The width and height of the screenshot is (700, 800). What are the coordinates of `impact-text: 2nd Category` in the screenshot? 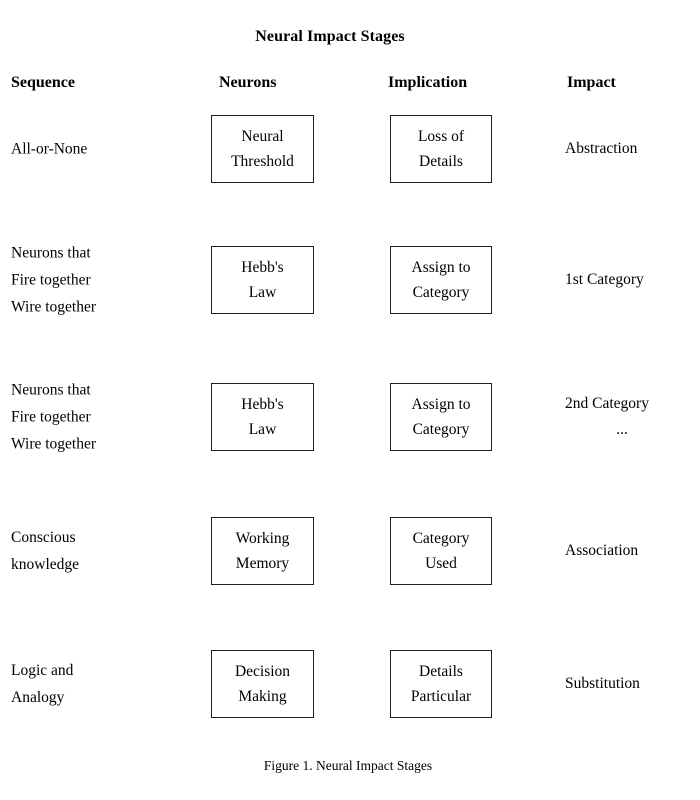 It's located at (607, 403).